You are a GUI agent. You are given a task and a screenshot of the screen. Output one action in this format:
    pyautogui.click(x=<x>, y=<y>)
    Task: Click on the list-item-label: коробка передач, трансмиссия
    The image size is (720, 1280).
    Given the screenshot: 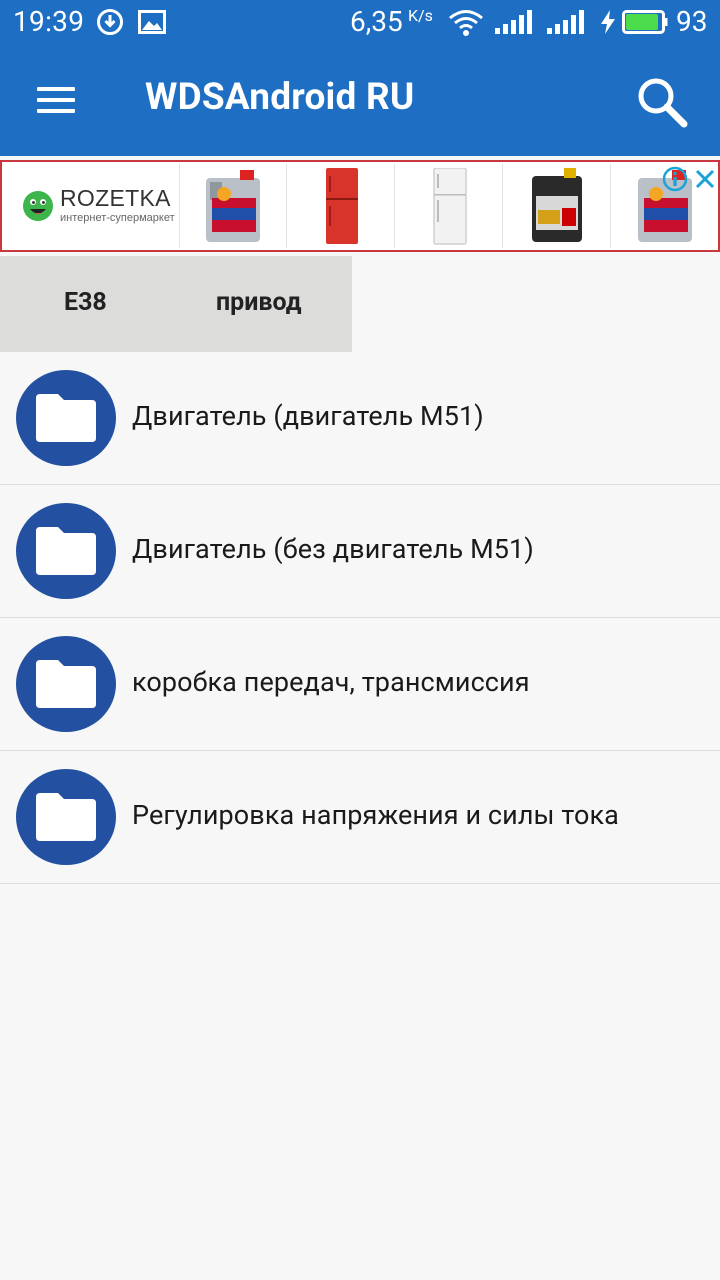 What is the action you would take?
    pyautogui.click(x=331, y=682)
    